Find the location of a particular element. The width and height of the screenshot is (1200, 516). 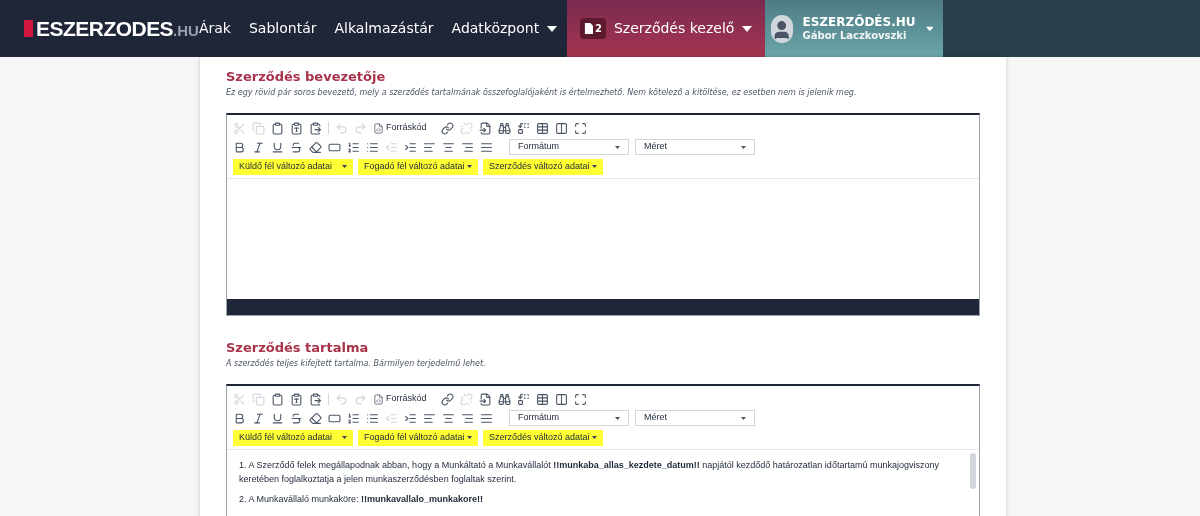

paragraph: 2. A Munkavállaló munkaköre: !!munkavallalo_munkakore!! is located at coordinates (362, 499).